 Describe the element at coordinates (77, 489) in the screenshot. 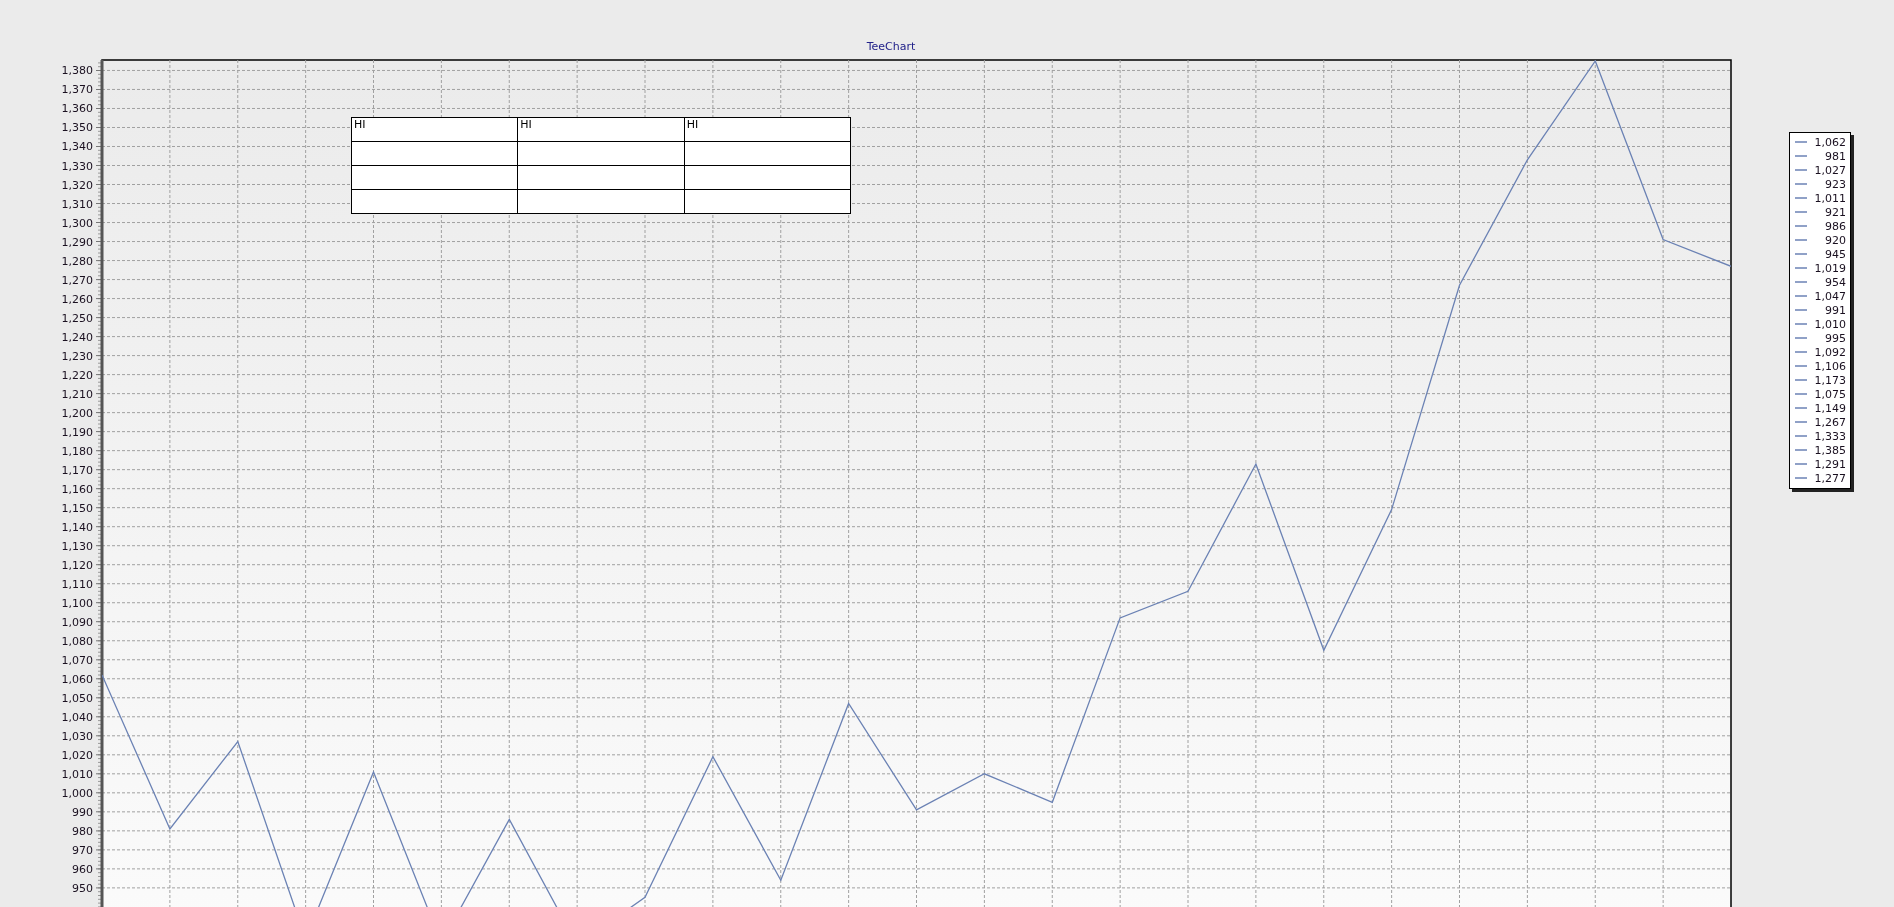

I see `y-axis-label: 1,160` at that location.